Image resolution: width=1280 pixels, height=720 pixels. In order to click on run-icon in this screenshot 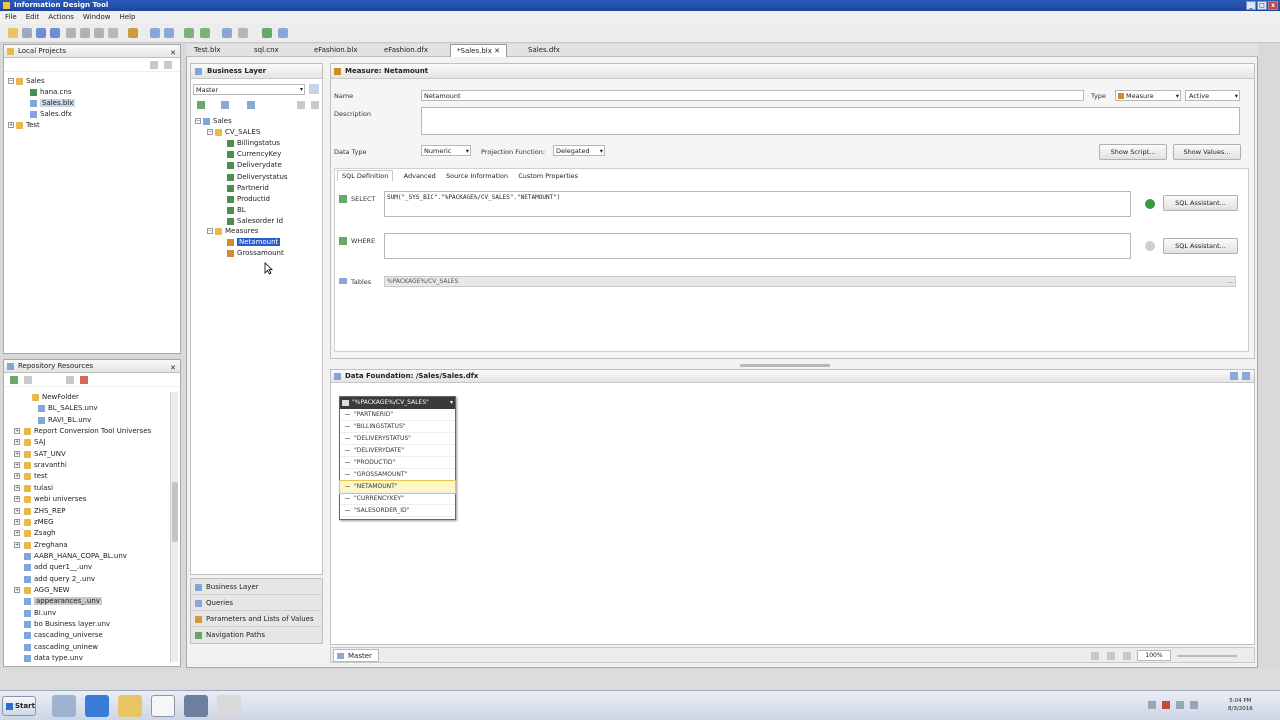, I will do `click(267, 33)`.